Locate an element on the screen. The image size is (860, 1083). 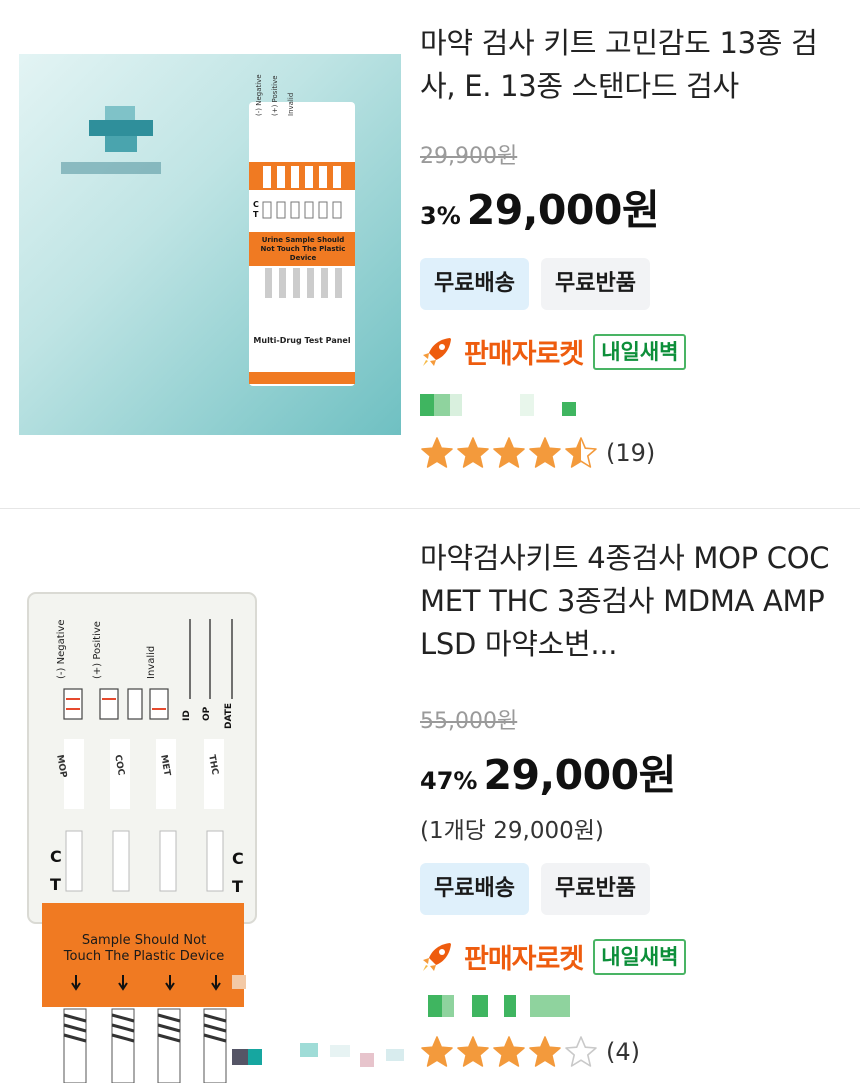
discount-rate: 47% is located at coordinates (449, 781).